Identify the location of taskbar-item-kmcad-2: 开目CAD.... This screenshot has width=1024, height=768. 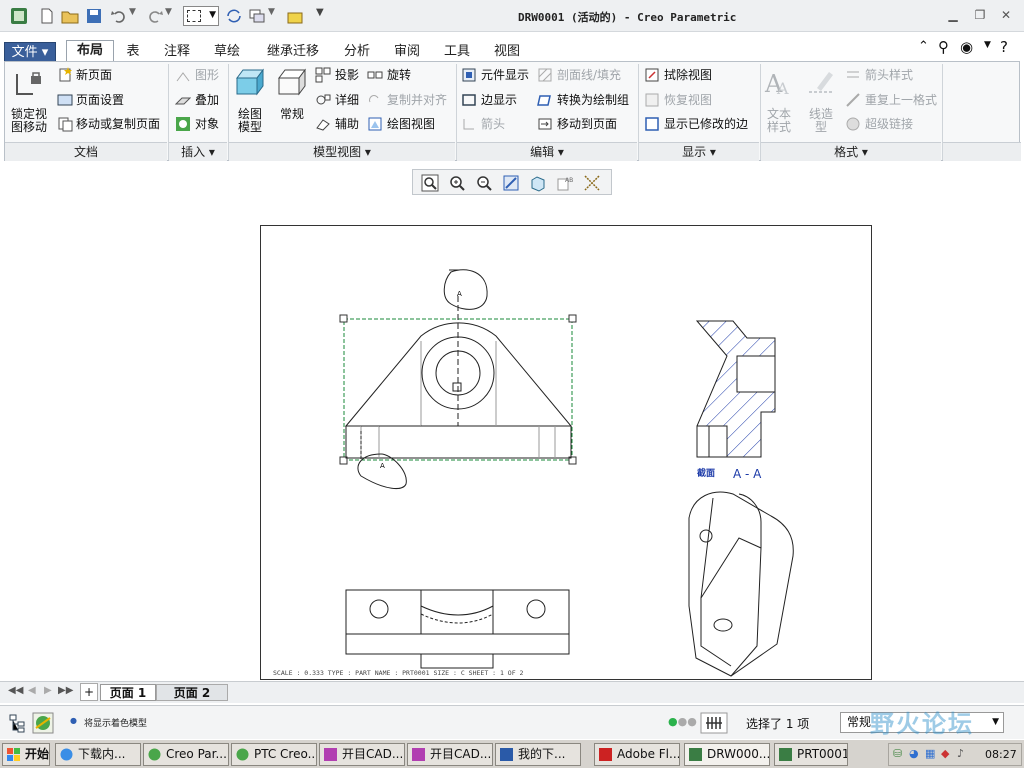
(450, 754).